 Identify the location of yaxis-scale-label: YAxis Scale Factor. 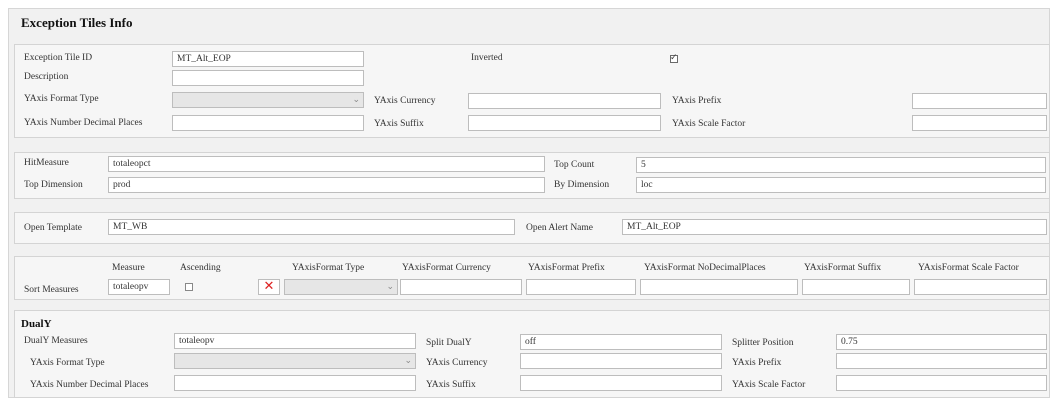
(709, 124).